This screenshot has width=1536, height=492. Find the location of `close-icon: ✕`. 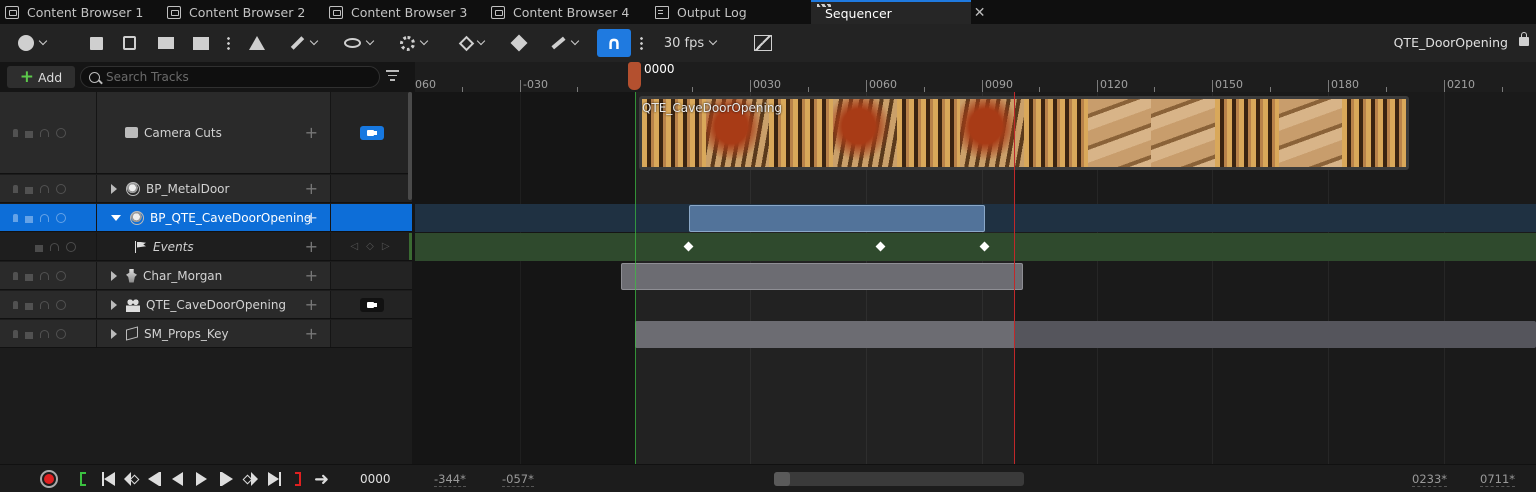

close-icon: ✕ is located at coordinates (980, 13).